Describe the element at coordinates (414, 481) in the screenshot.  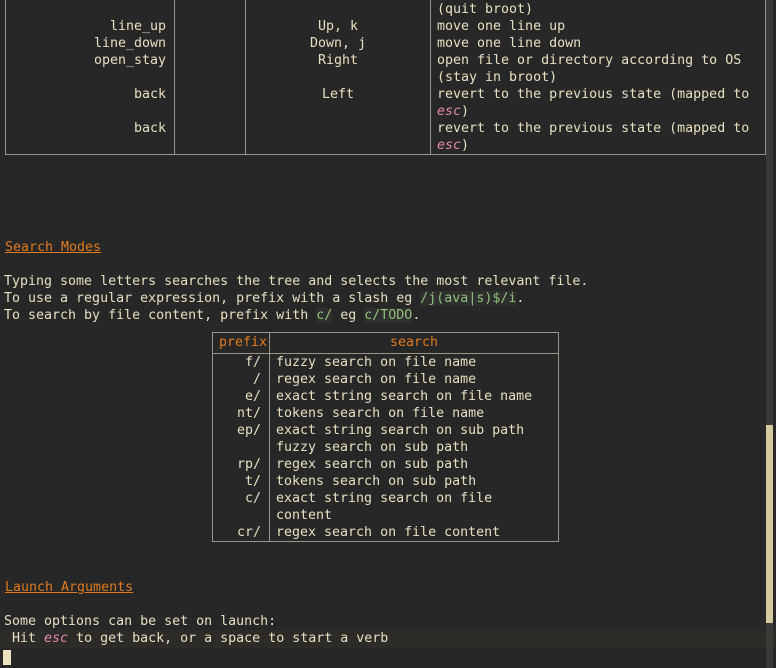
I see `search-description: tokens search on sub path` at that location.